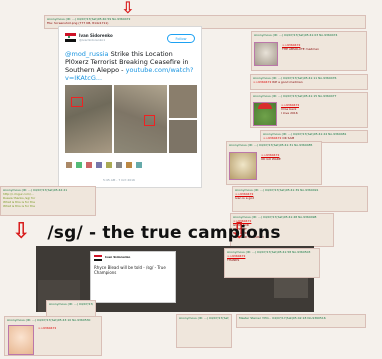 Image resolution: width=382 pixels, height=359 pixels. I want to click on post-body: >>9360472 RIP a good madman, so click(309, 82).